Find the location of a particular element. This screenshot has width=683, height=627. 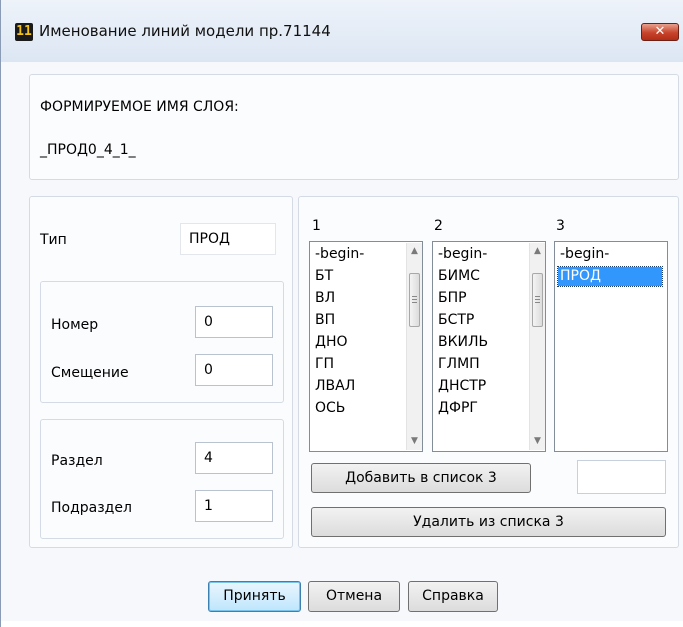

layer-name-value: _ПРОД0_4_1_ is located at coordinates (88, 150).